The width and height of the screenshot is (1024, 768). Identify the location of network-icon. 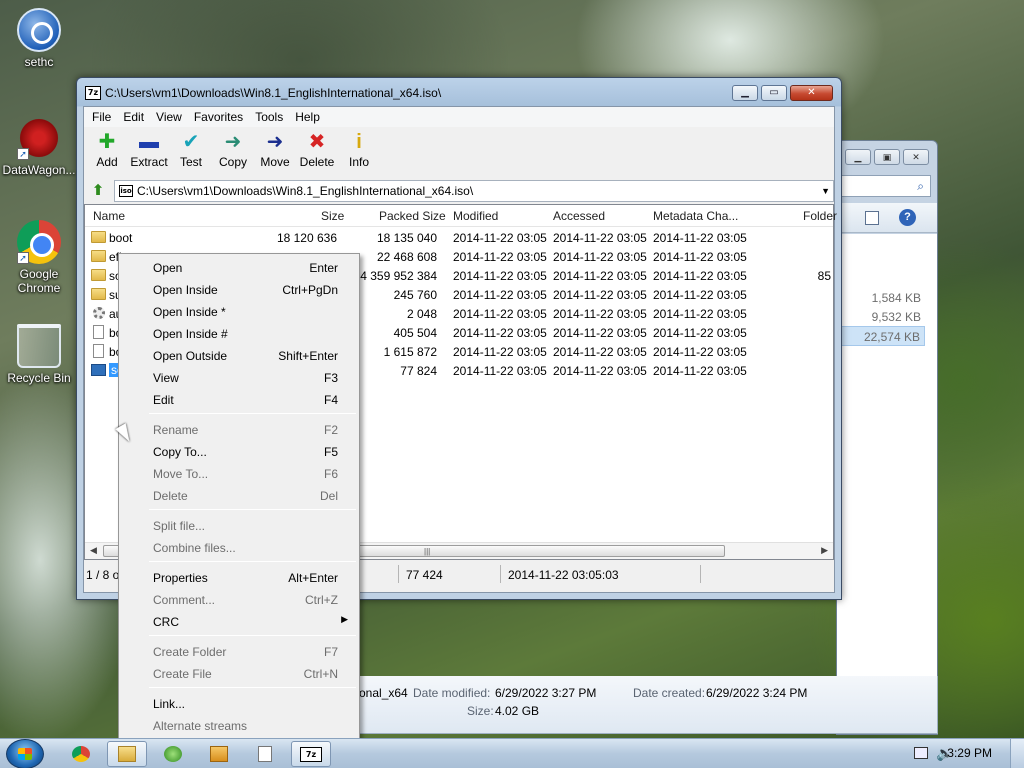
(921, 753).